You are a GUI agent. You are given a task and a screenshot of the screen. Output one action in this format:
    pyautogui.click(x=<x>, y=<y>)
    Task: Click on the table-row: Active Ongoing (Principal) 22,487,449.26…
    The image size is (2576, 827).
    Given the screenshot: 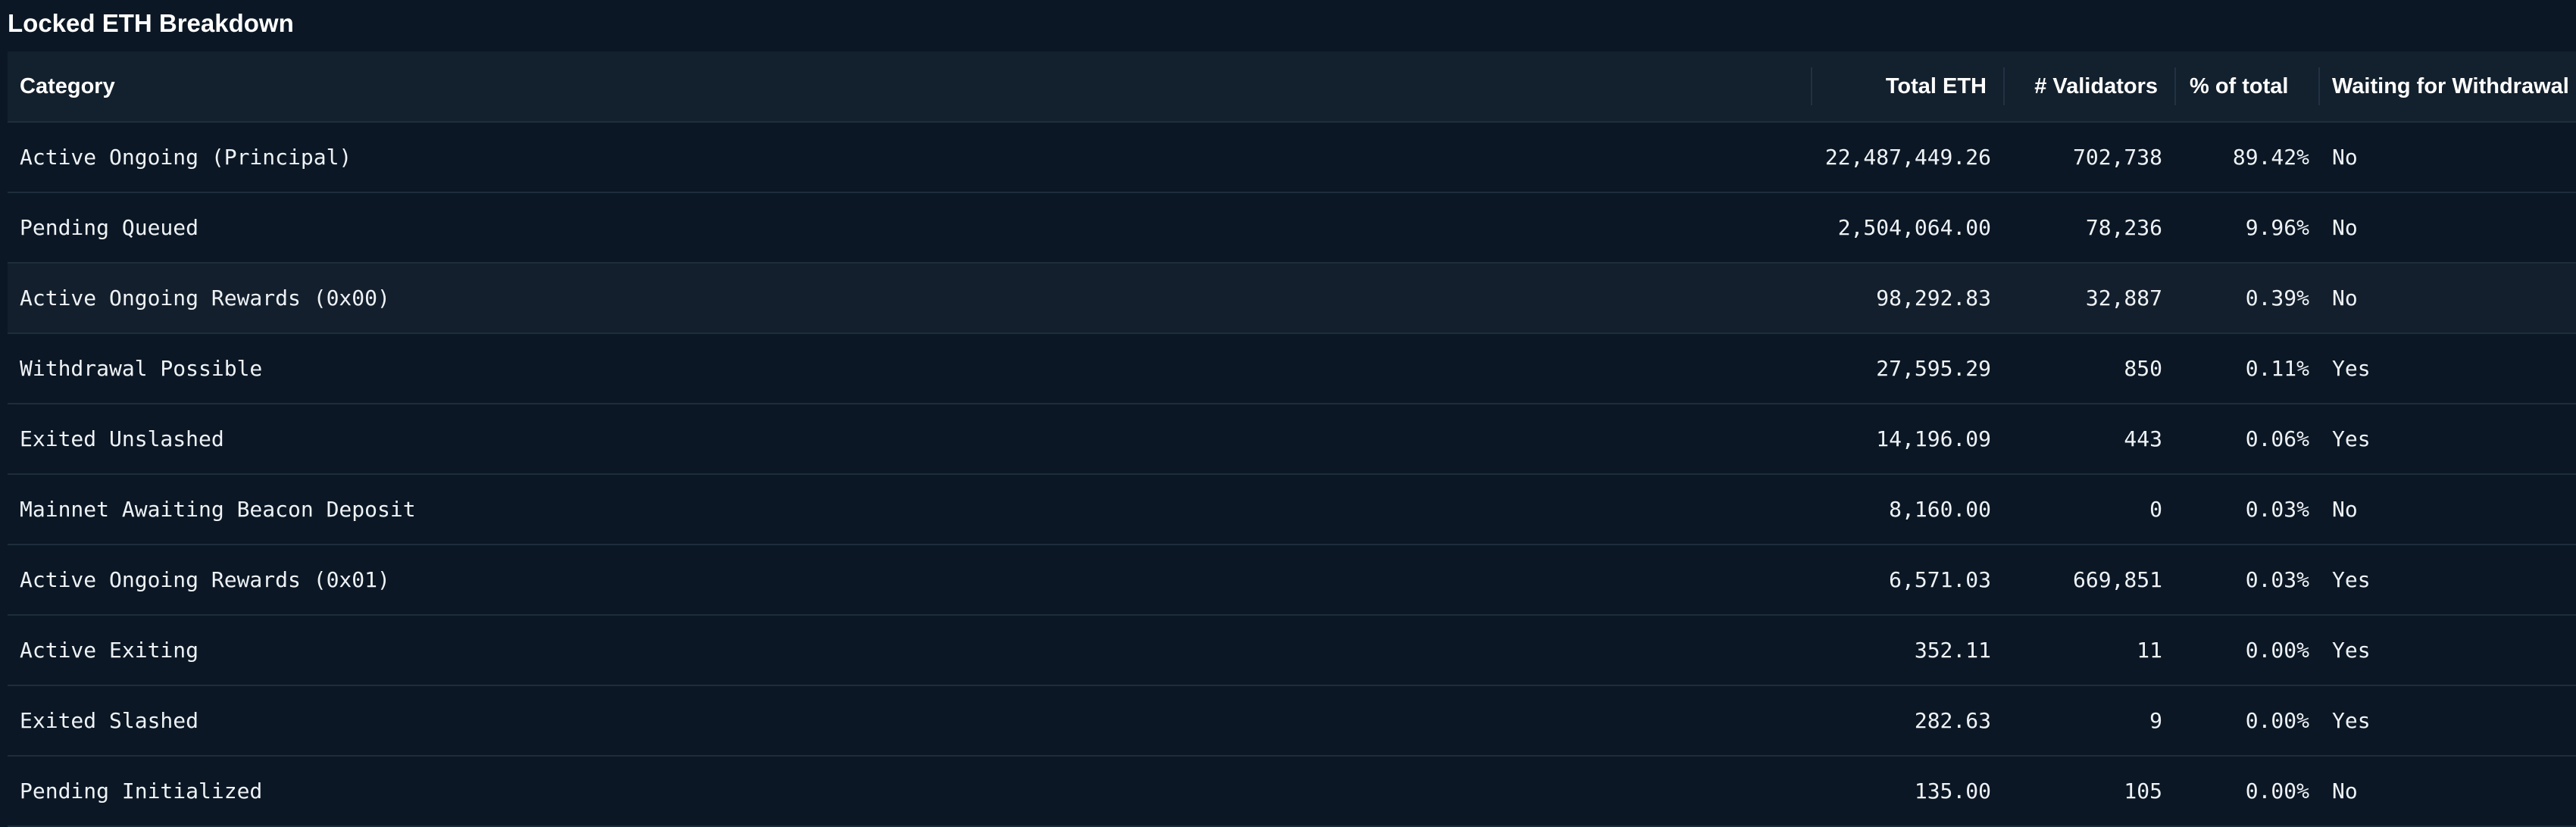 What is the action you would take?
    pyautogui.click(x=1292, y=158)
    